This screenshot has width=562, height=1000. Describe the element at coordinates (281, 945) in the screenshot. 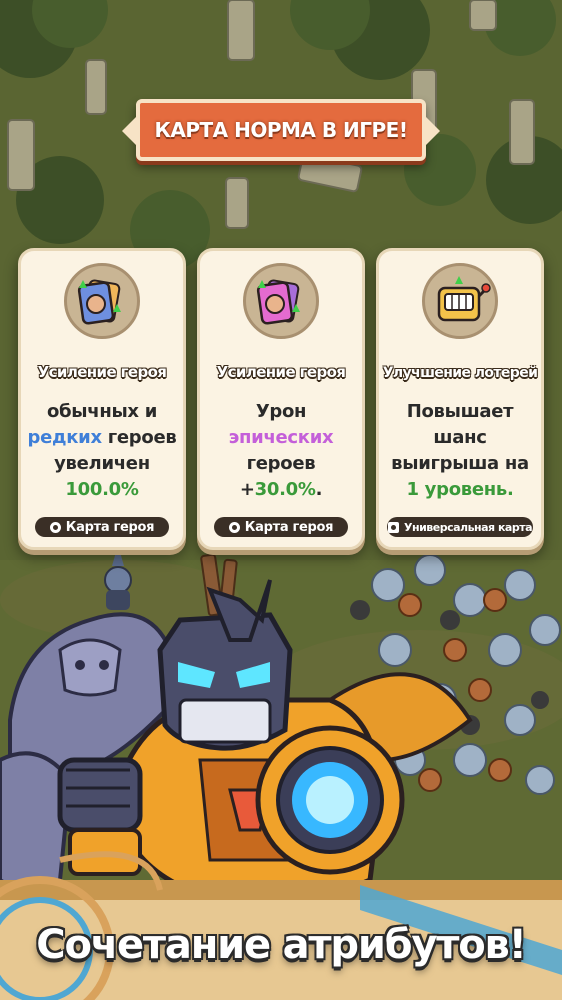

I see `slogan-caption: Сочетание атрибутов!` at that location.